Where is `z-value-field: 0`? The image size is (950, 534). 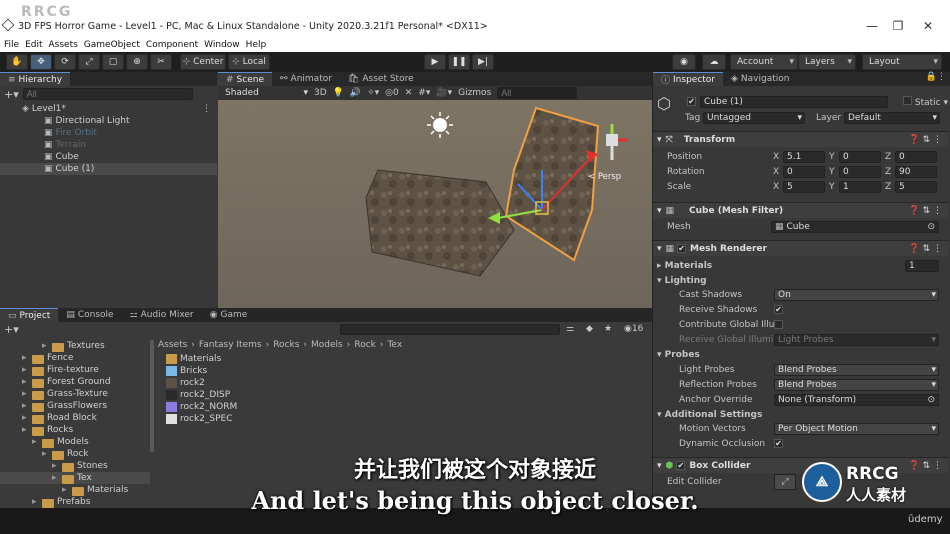 z-value-field: 0 is located at coordinates (916, 157).